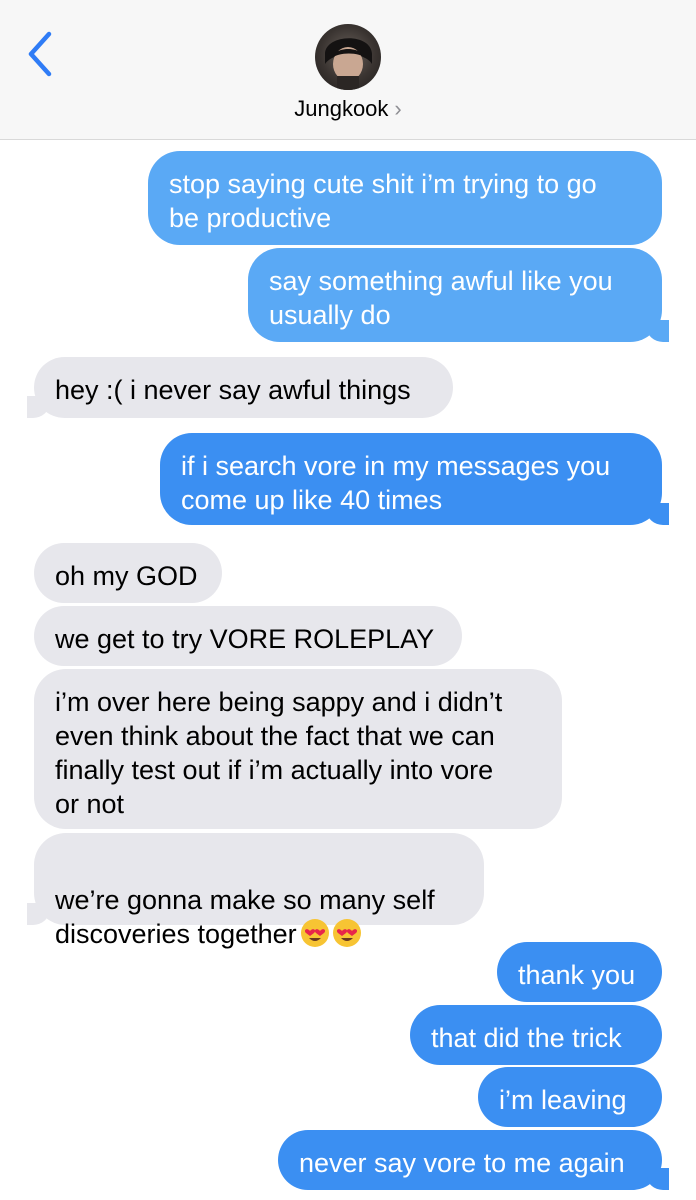 The height and width of the screenshot is (1200, 696). I want to click on chevron-left-icon, so click(40, 54).